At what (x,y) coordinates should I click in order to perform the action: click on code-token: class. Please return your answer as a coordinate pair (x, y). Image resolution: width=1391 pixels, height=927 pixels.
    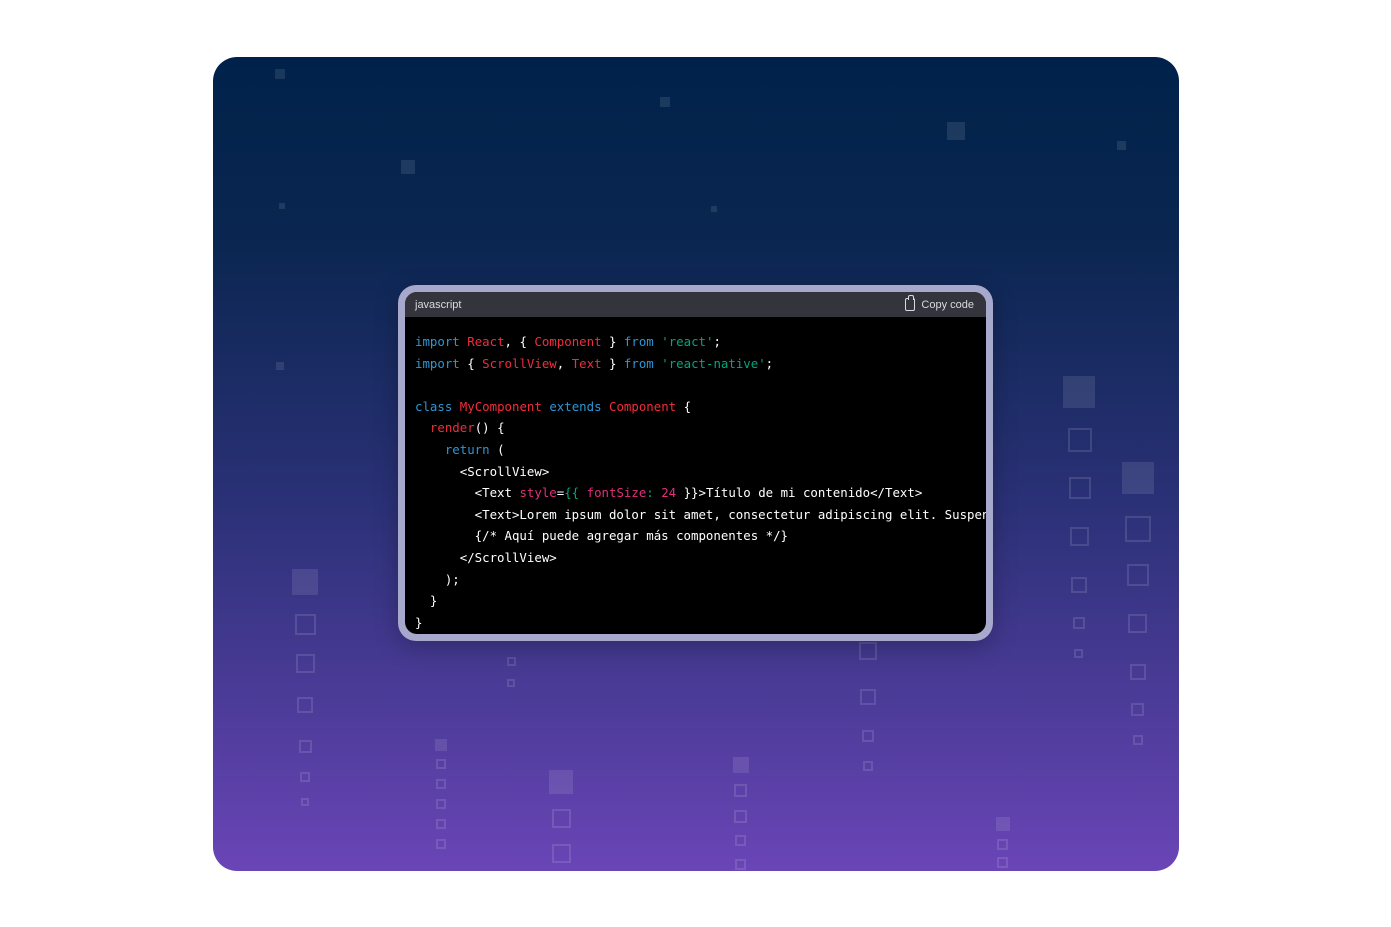
    Looking at the image, I should click on (434, 406).